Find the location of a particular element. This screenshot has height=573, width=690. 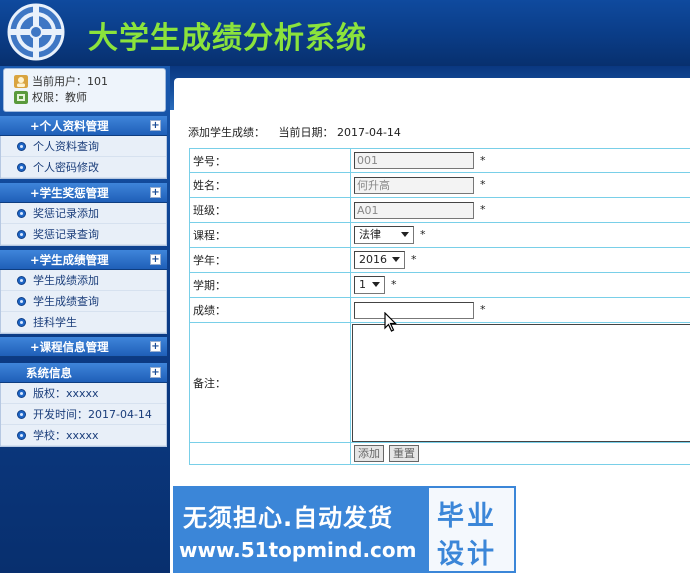

current-user-text: 当前用户：101 is located at coordinates (70, 81).